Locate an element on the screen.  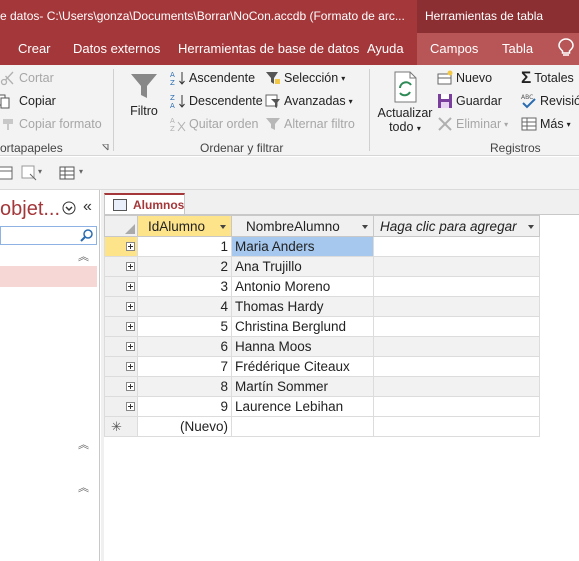
collapse-pane-icon: « is located at coordinates (87, 207).